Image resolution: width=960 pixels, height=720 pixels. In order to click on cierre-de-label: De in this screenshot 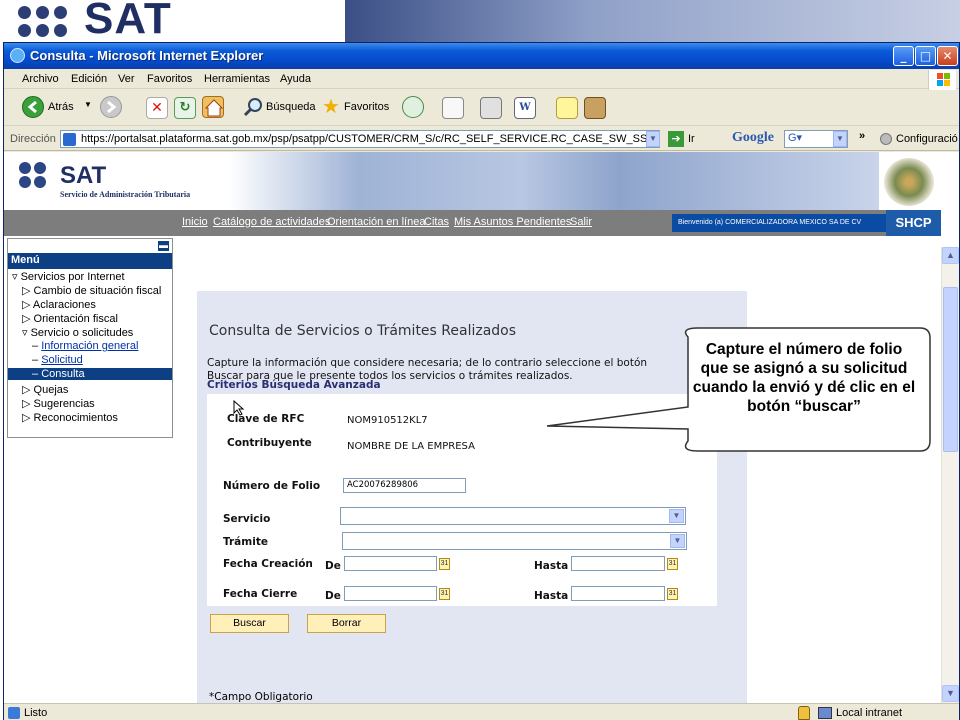, I will do `click(333, 596)`.